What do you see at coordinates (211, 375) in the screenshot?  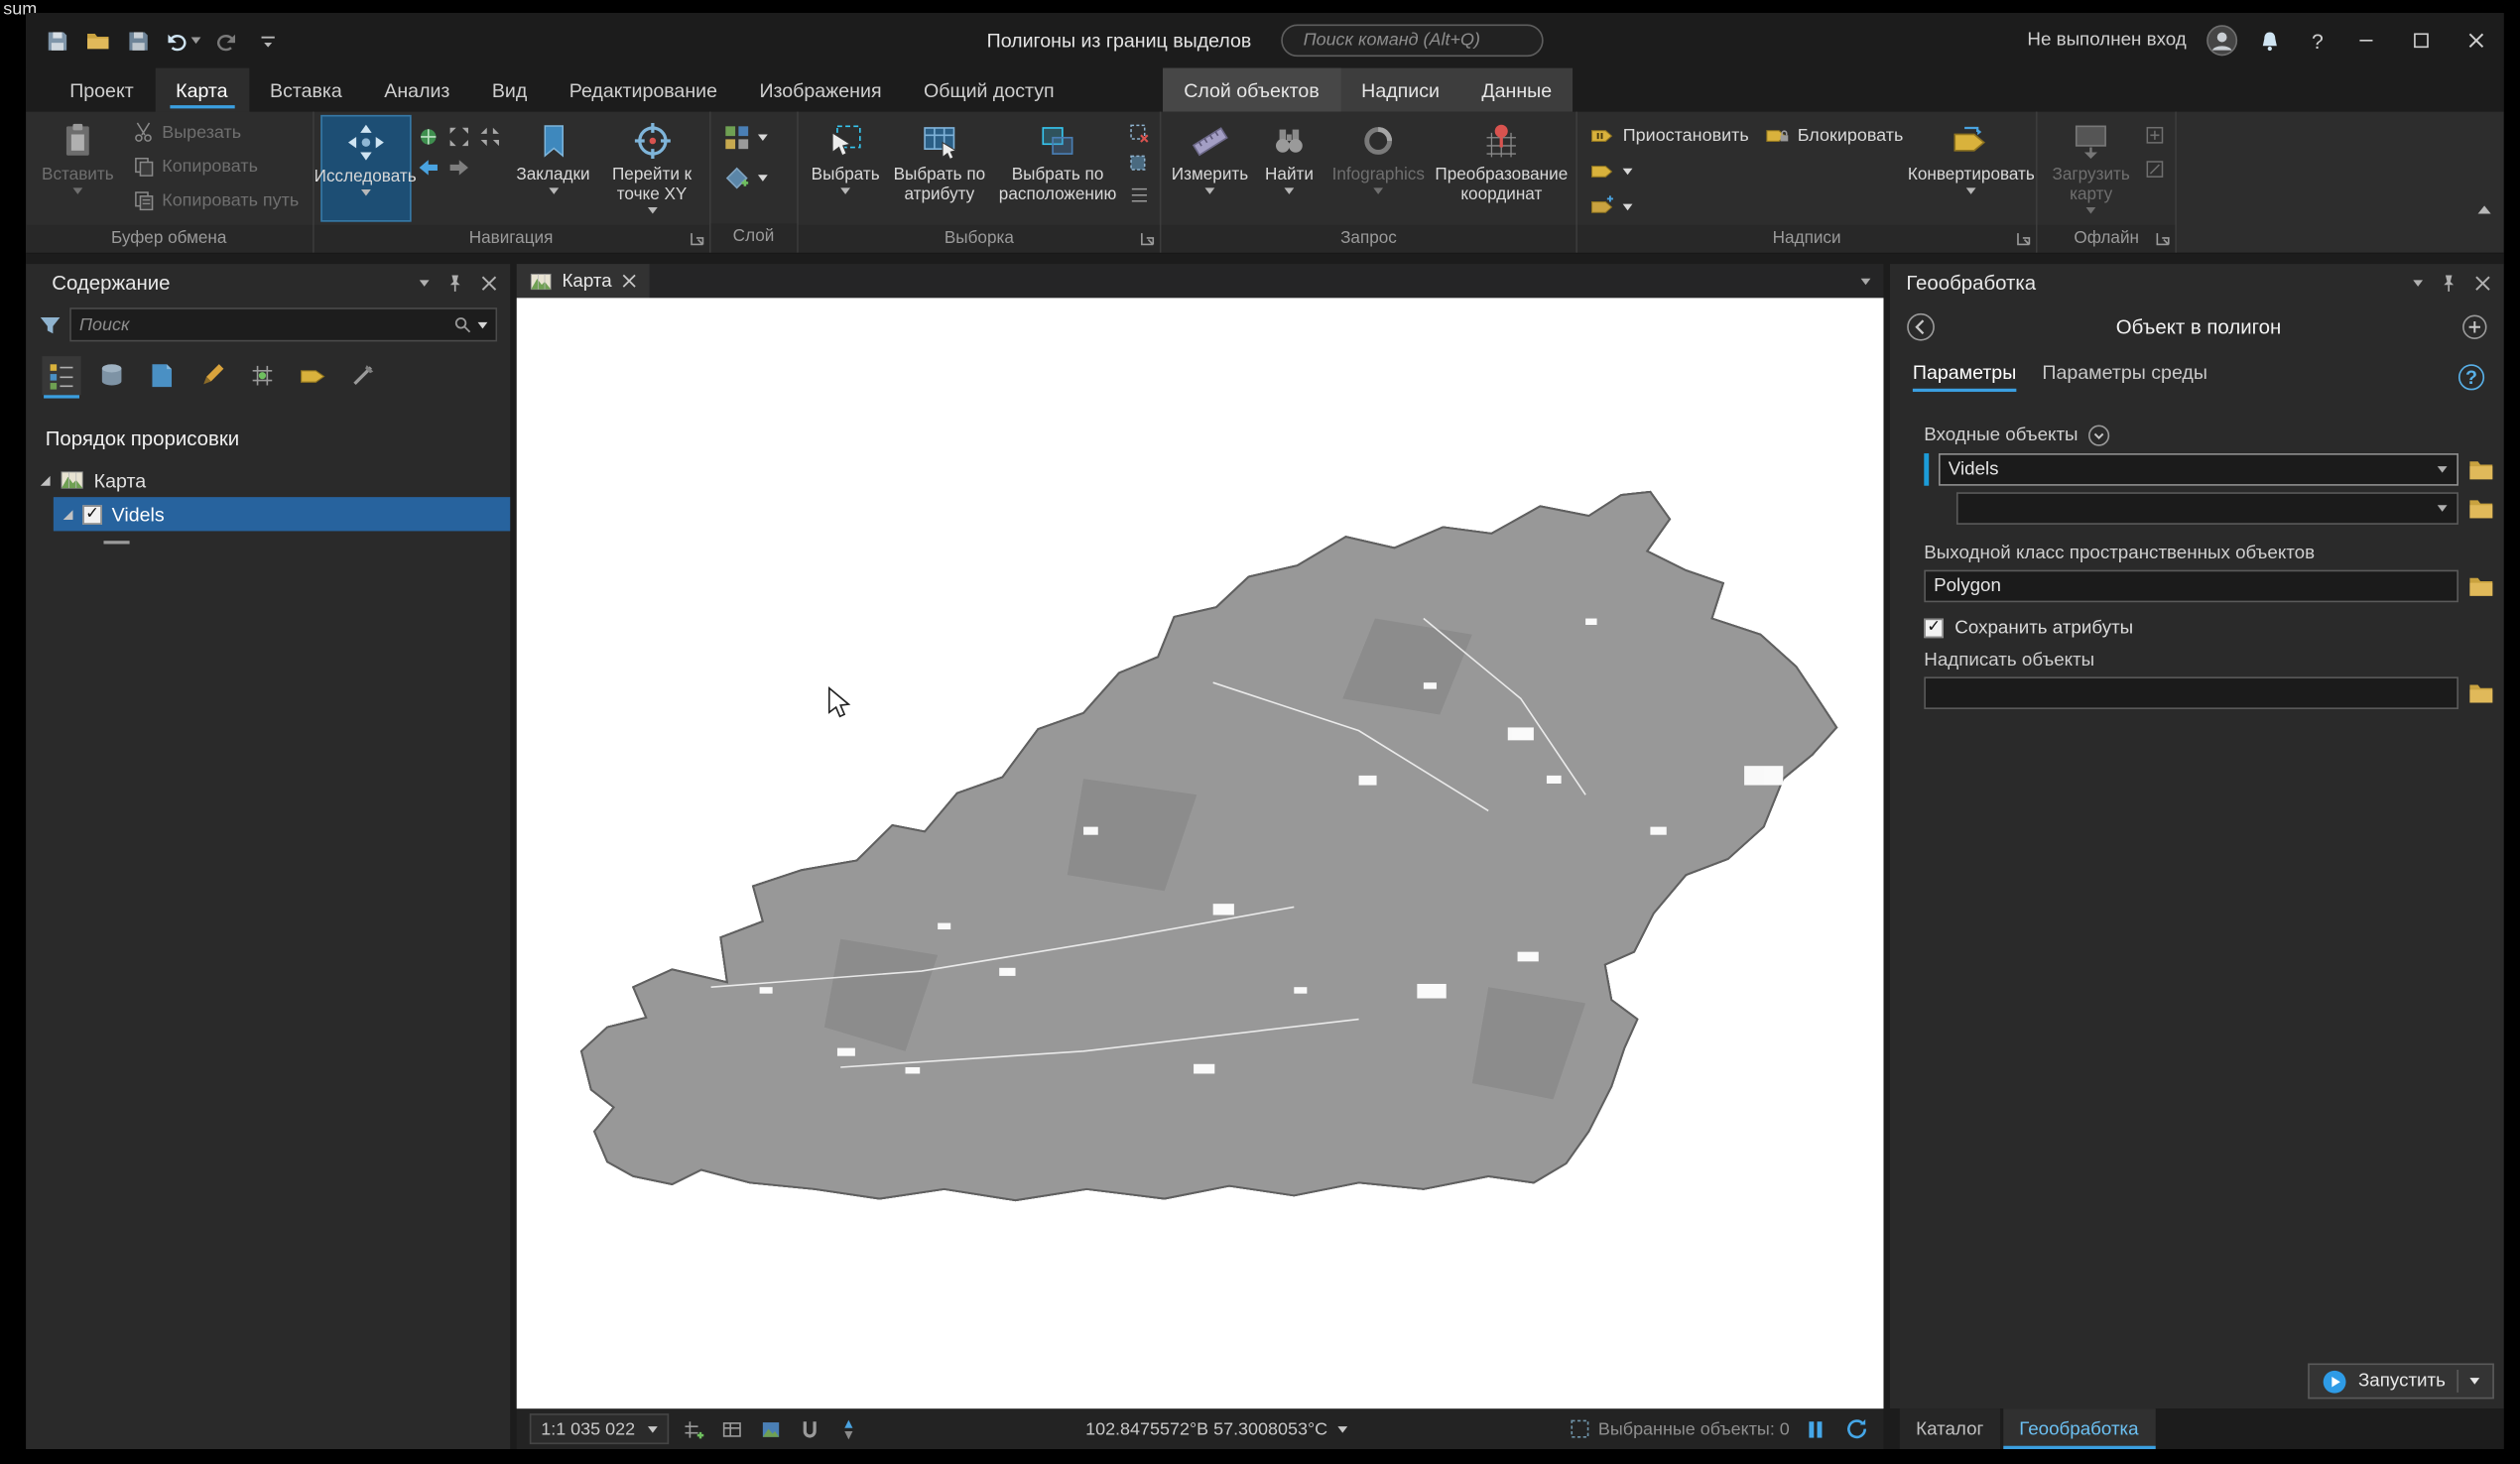 I see `list-by-editing-button` at bounding box center [211, 375].